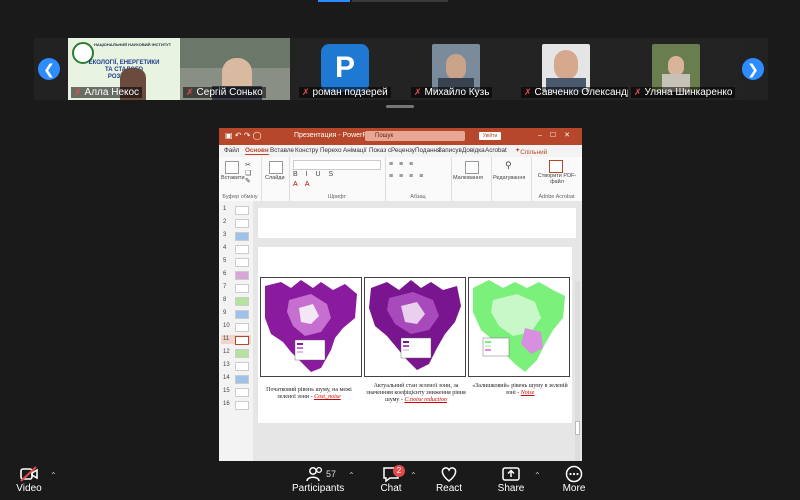  Describe the element at coordinates (407, 176) in the screenshot. I see `align-buttons: ≡ ≡ ≡ ≡` at that location.